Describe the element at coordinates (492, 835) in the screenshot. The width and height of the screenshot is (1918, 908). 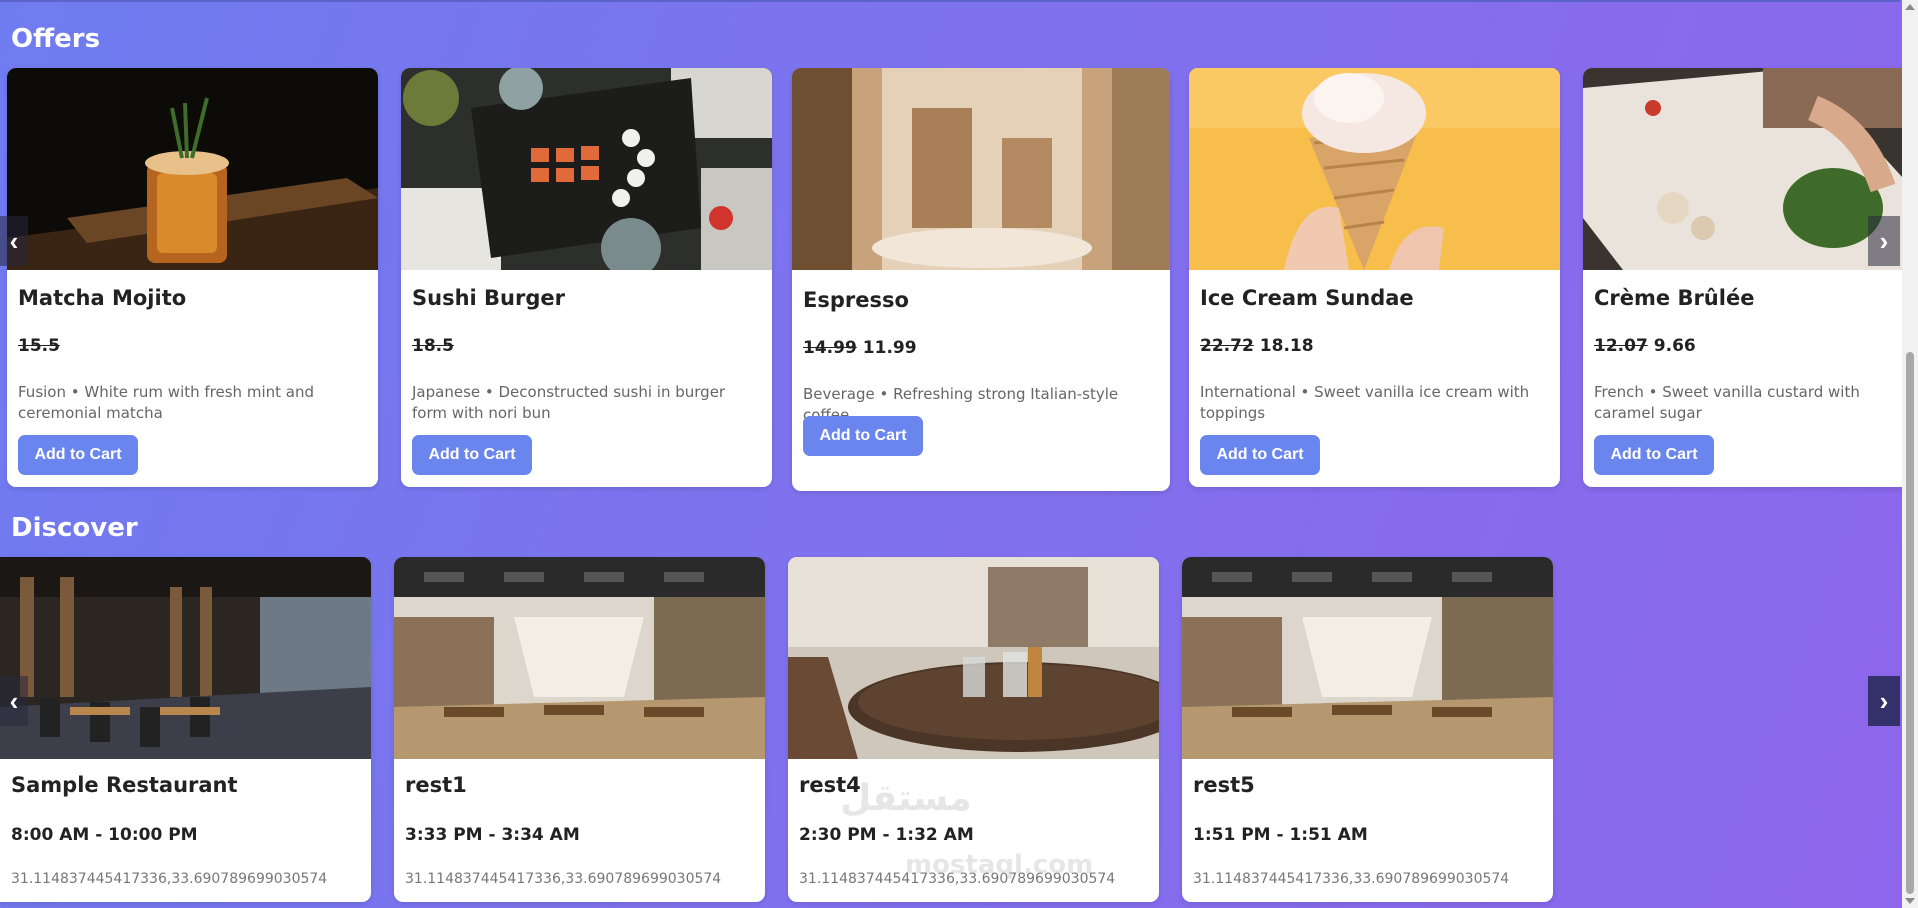
I see `restaurant-hours: 3:33 PM - 3:34 AM` at that location.